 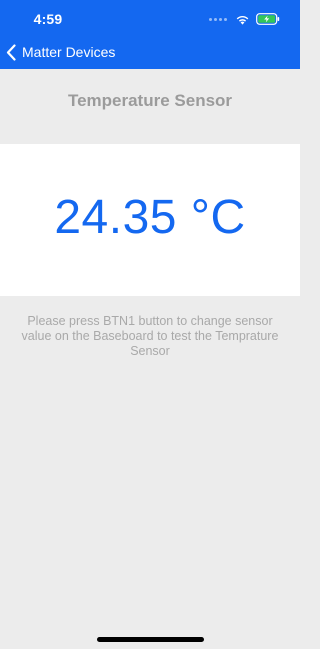 I want to click on back-button-label: Matter Devices, so click(x=69, y=52).